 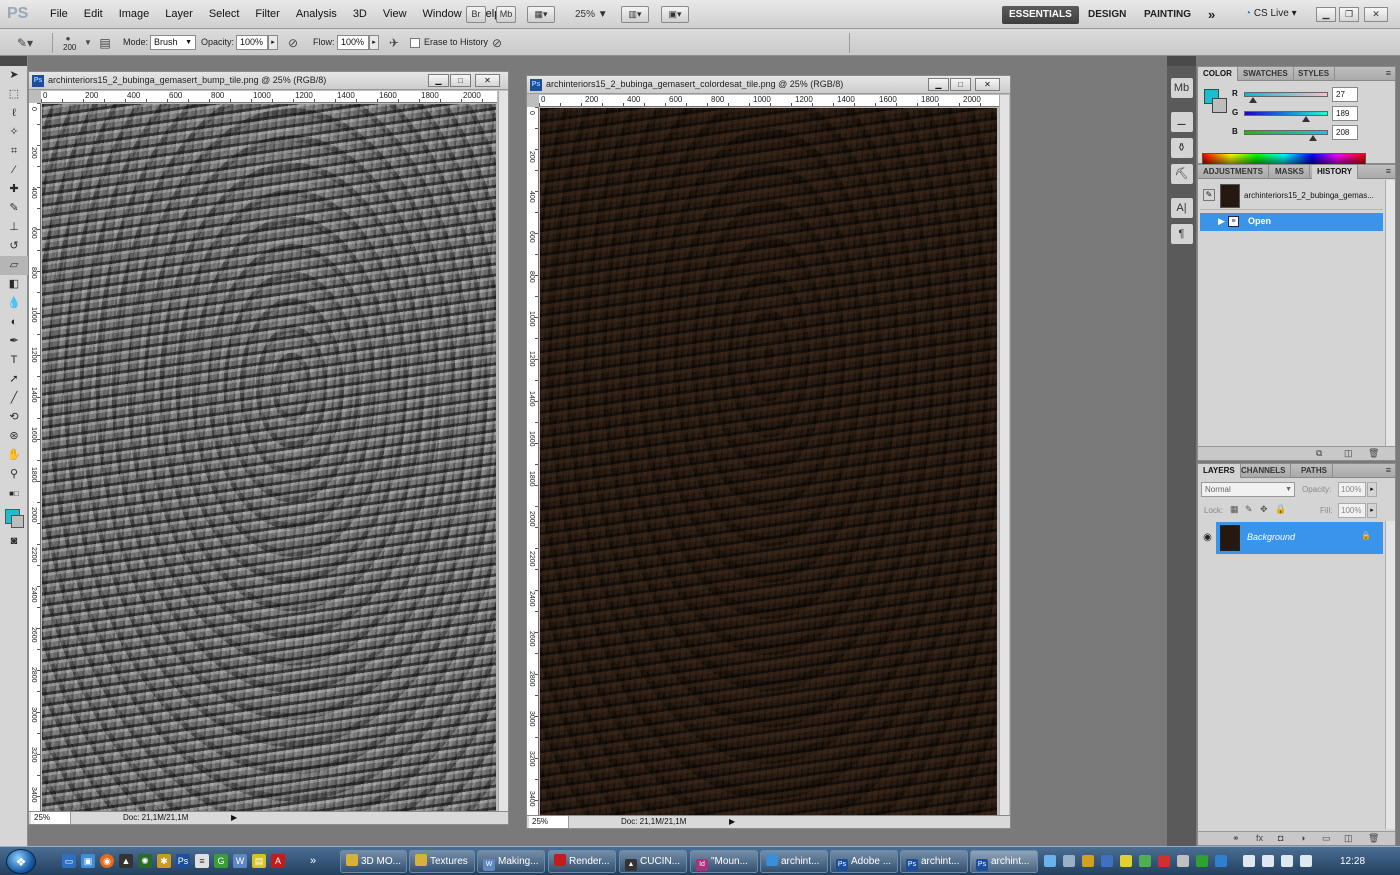 I want to click on history-brush-icon: ↺, so click(x=14, y=246).